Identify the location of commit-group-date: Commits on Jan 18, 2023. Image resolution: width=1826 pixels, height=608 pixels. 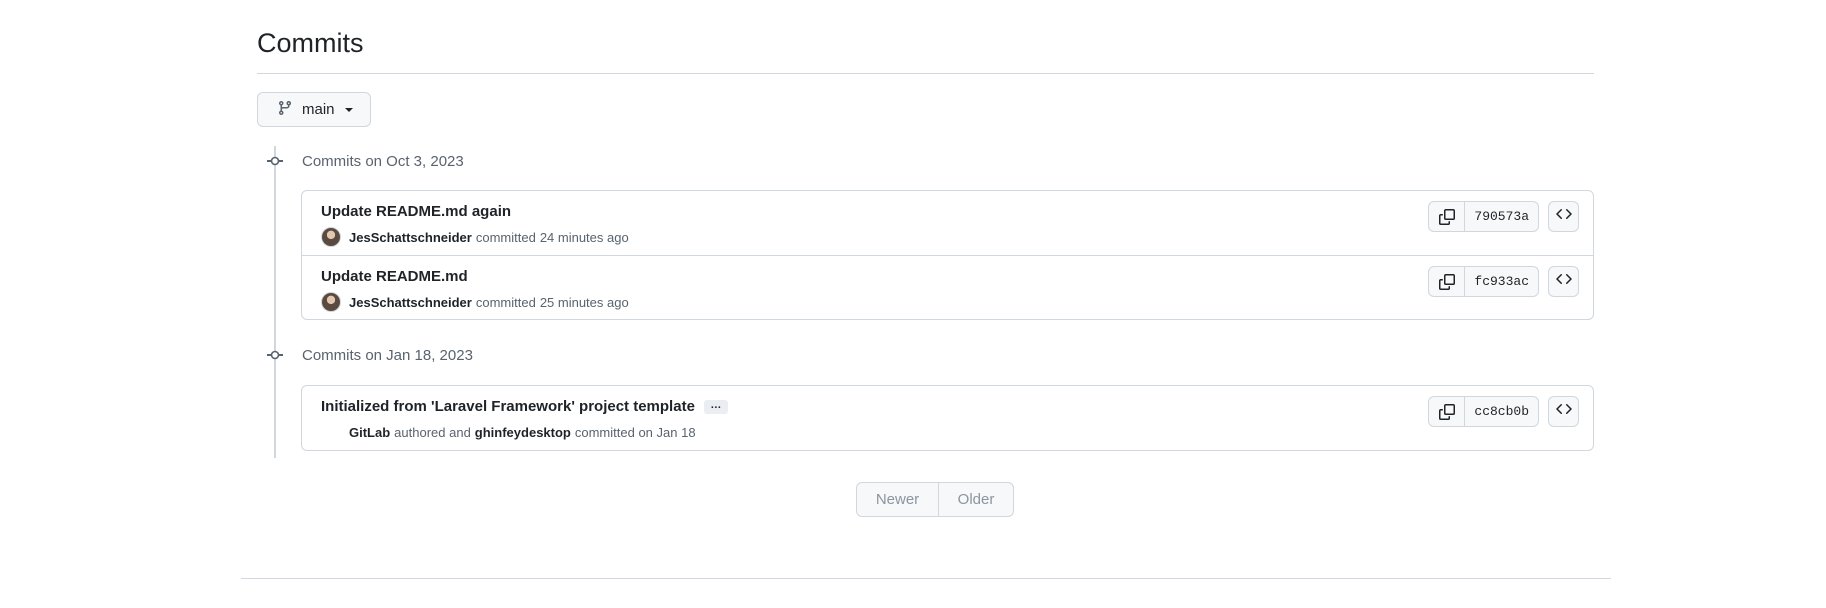
(387, 355).